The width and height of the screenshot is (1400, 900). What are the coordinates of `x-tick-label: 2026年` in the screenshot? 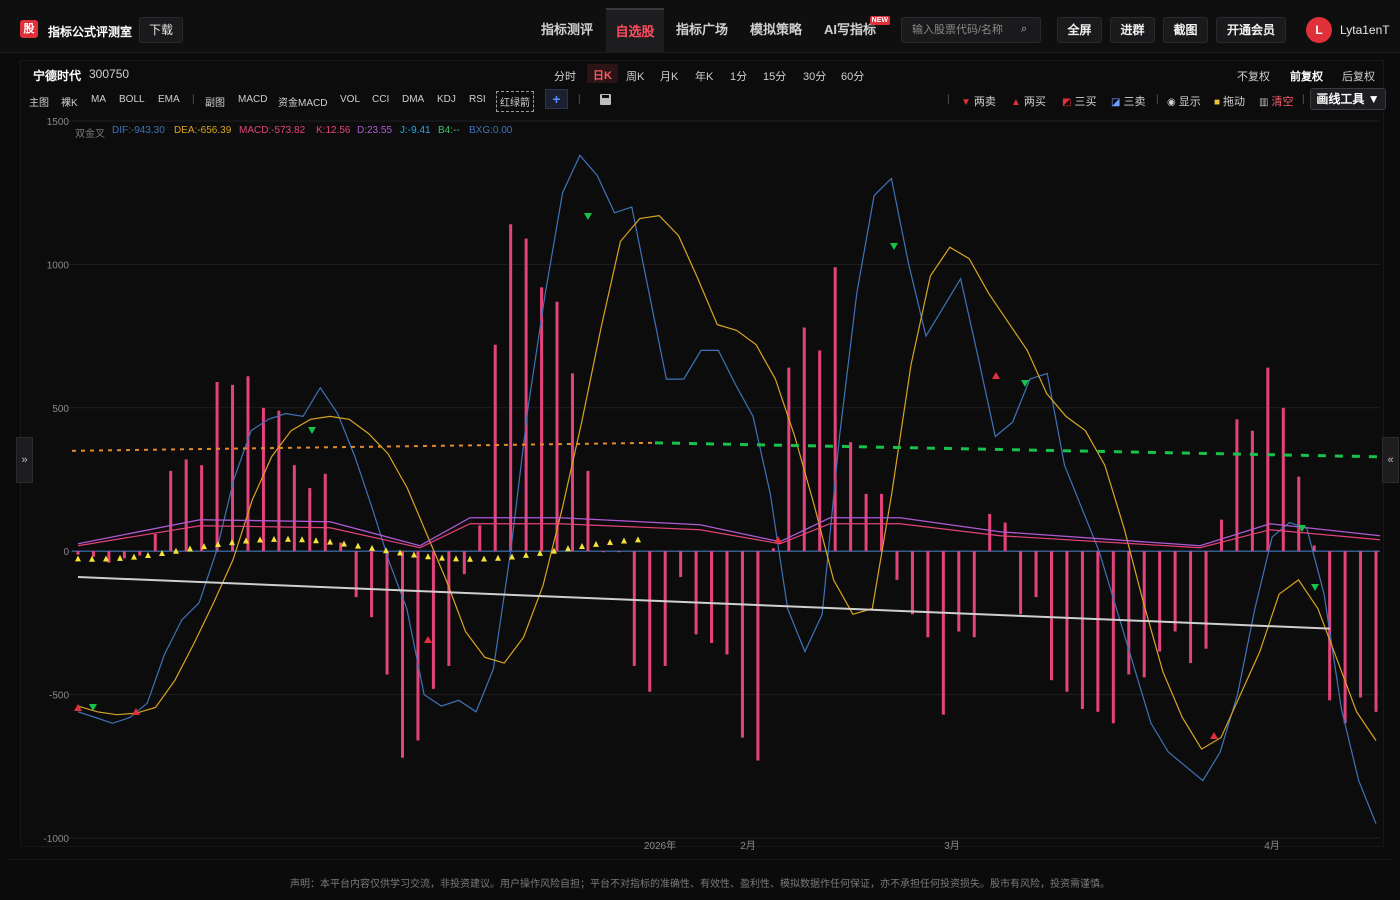 It's located at (660, 845).